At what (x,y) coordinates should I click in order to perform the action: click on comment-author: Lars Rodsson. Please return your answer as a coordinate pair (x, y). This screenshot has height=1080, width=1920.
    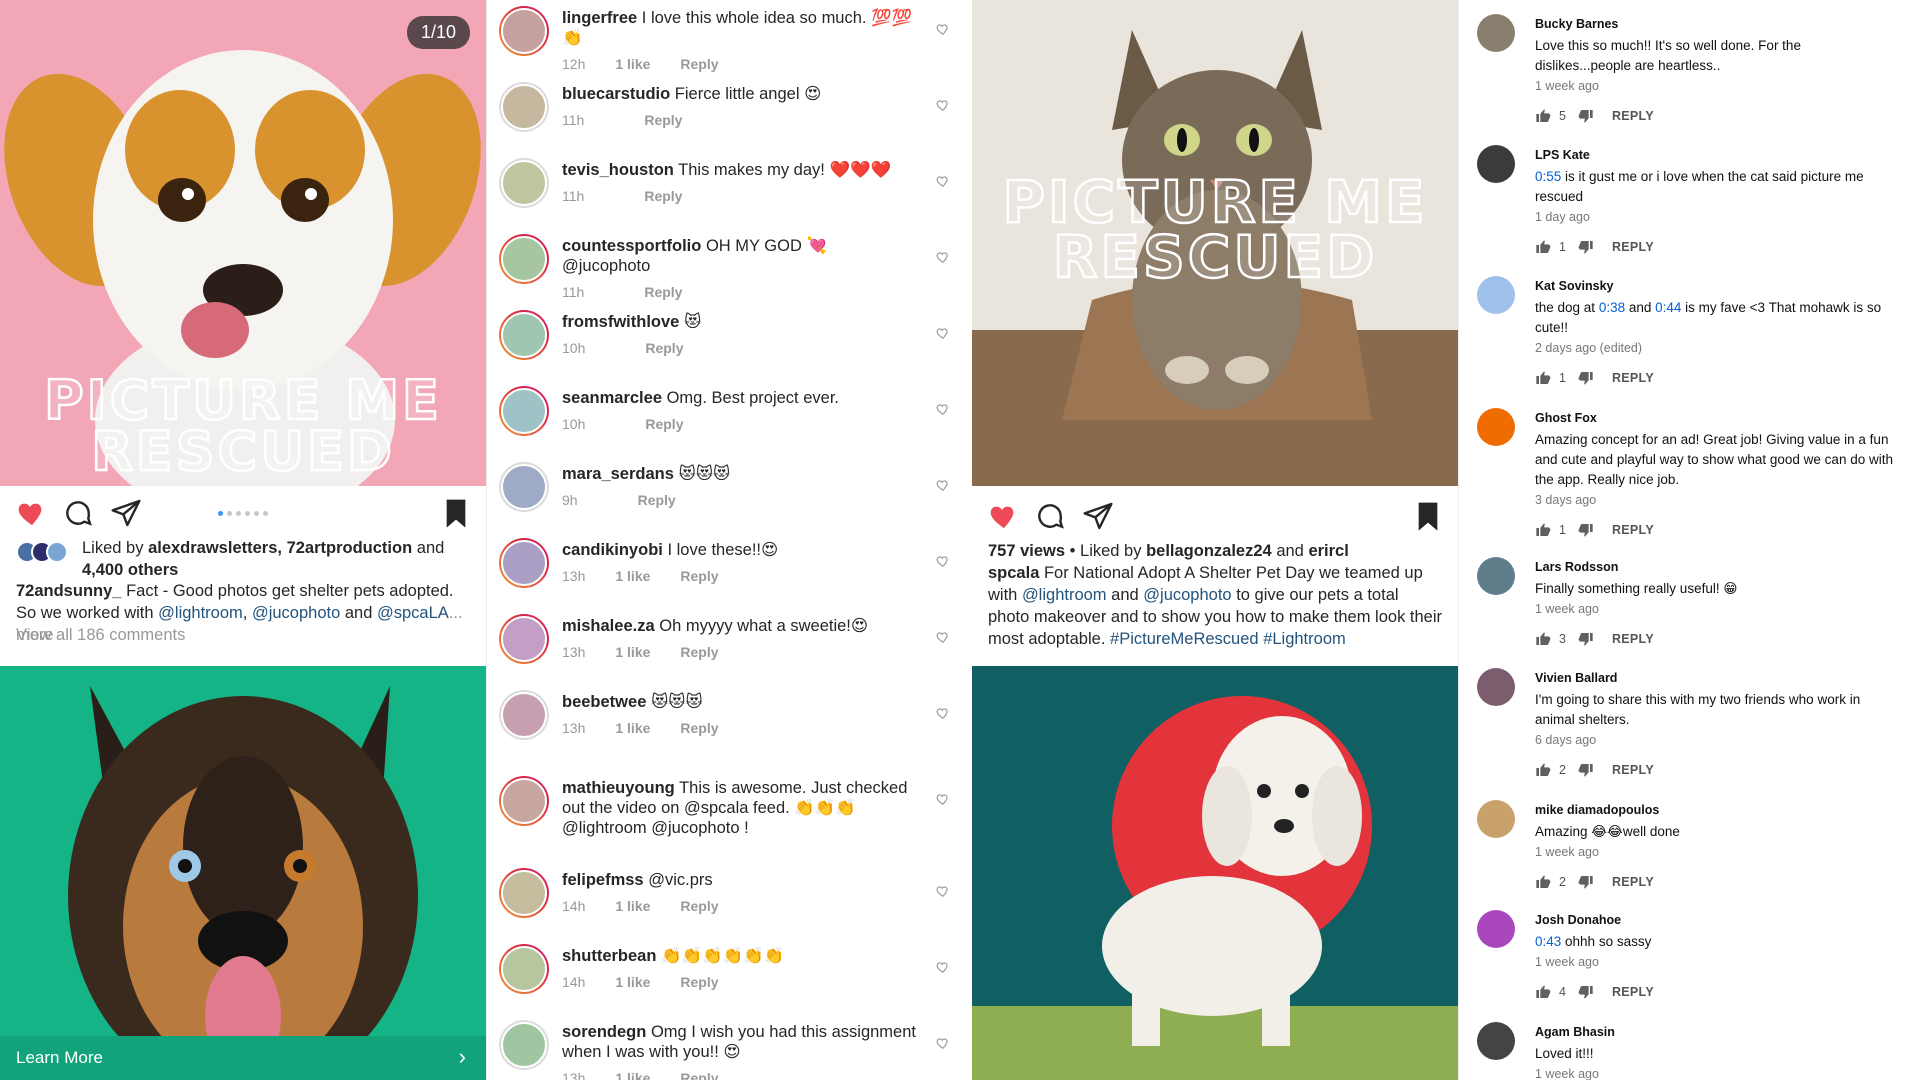
    Looking at the image, I should click on (1717, 567).